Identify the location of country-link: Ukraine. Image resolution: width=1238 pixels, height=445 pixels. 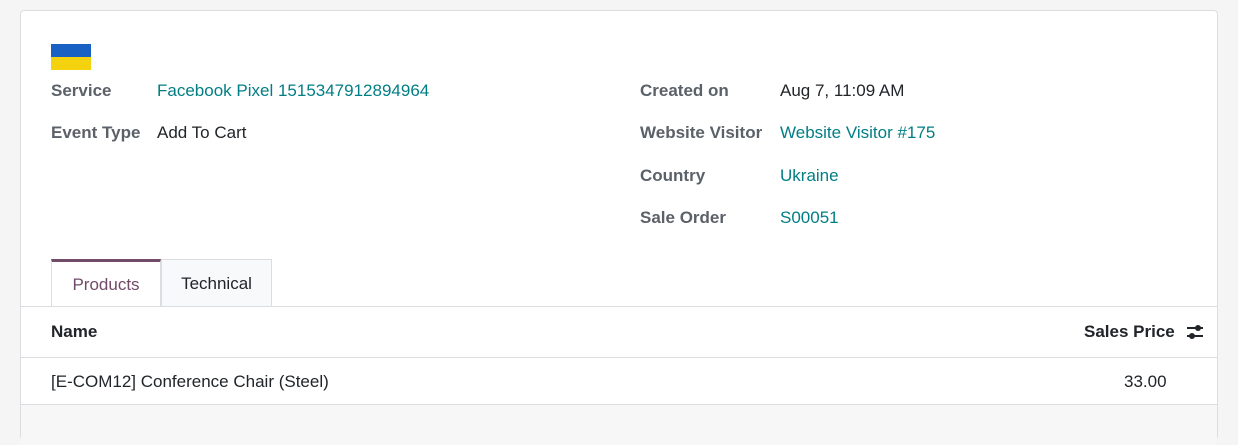
(809, 176).